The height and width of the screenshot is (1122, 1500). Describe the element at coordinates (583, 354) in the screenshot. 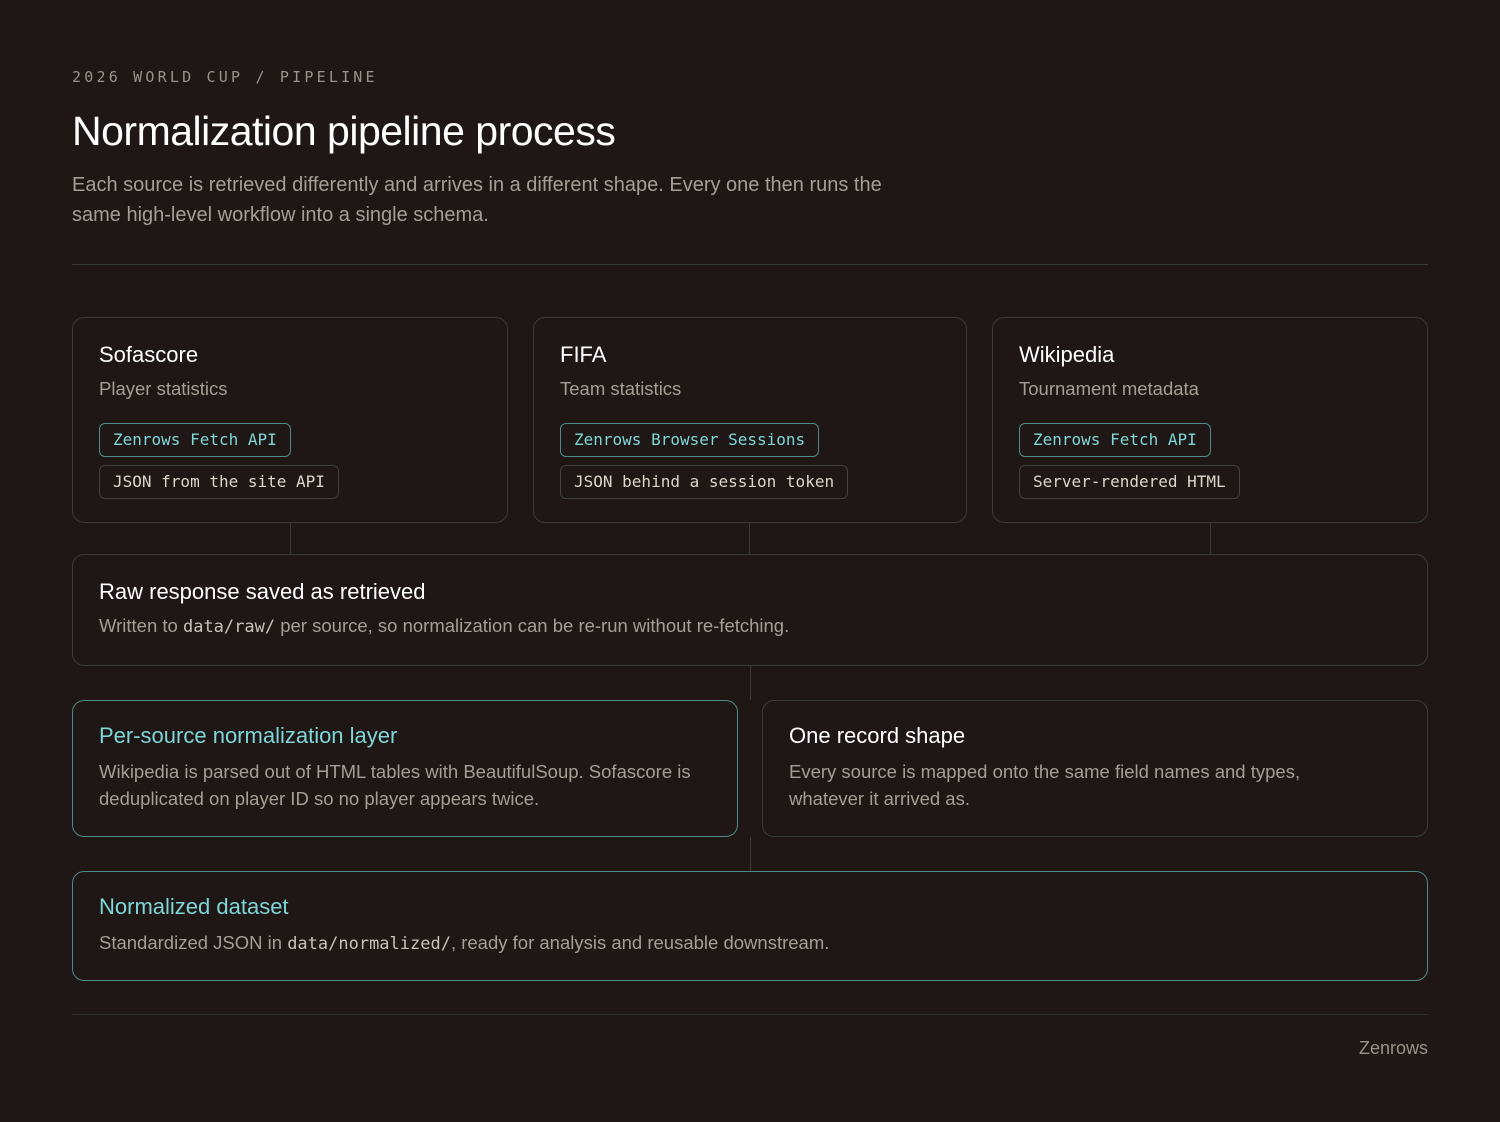

I see `source-name: FIFA` at that location.